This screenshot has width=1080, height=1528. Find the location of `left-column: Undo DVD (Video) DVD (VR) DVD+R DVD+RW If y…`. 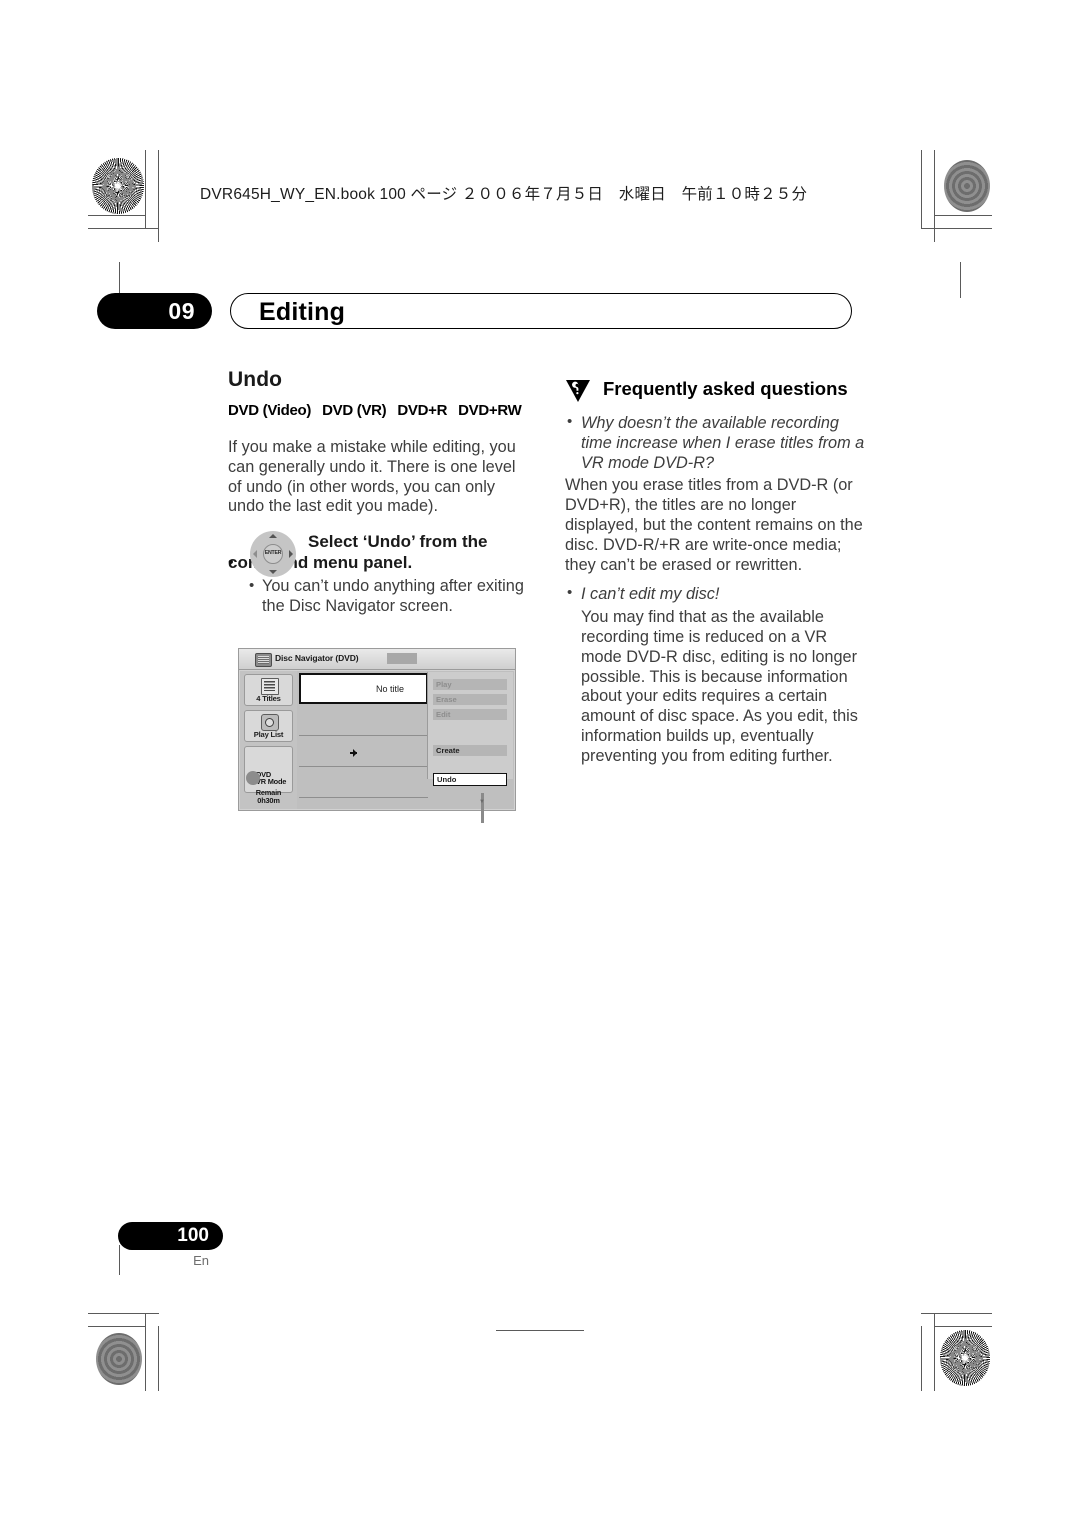

left-column: Undo DVD (Video) DVD (VR) DVD+R DVD+RW If y… is located at coordinates (378, 495).